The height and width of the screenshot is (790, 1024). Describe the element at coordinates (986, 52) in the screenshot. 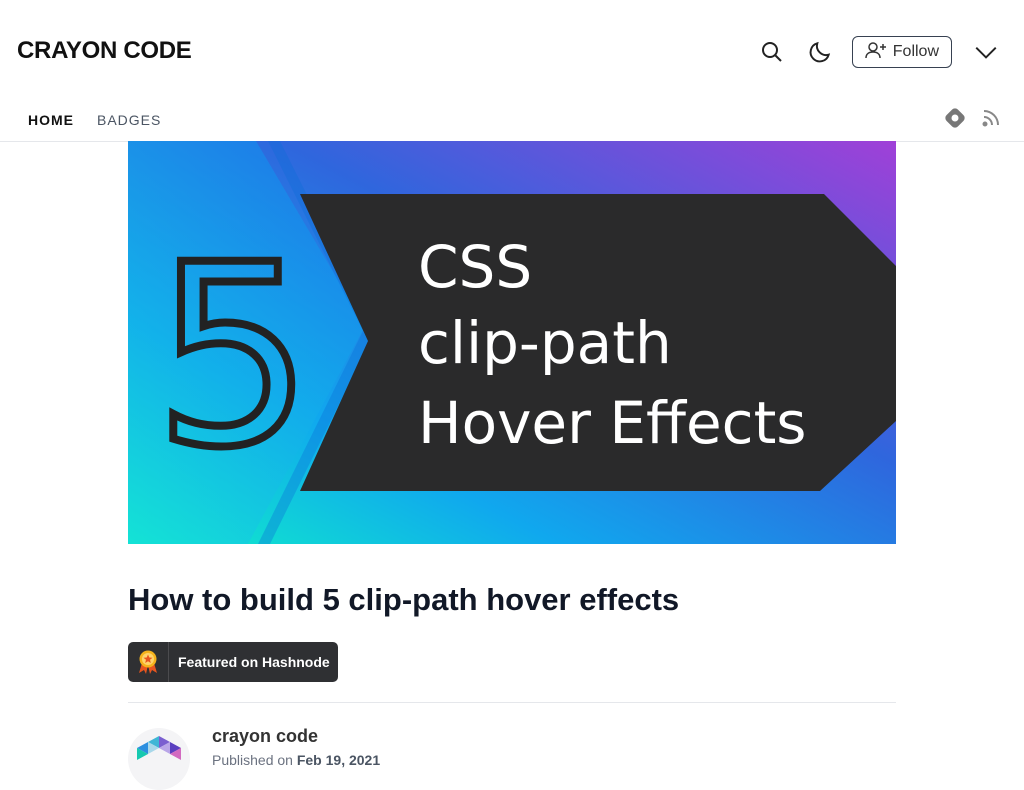

I see `chevron-down-icon` at that location.